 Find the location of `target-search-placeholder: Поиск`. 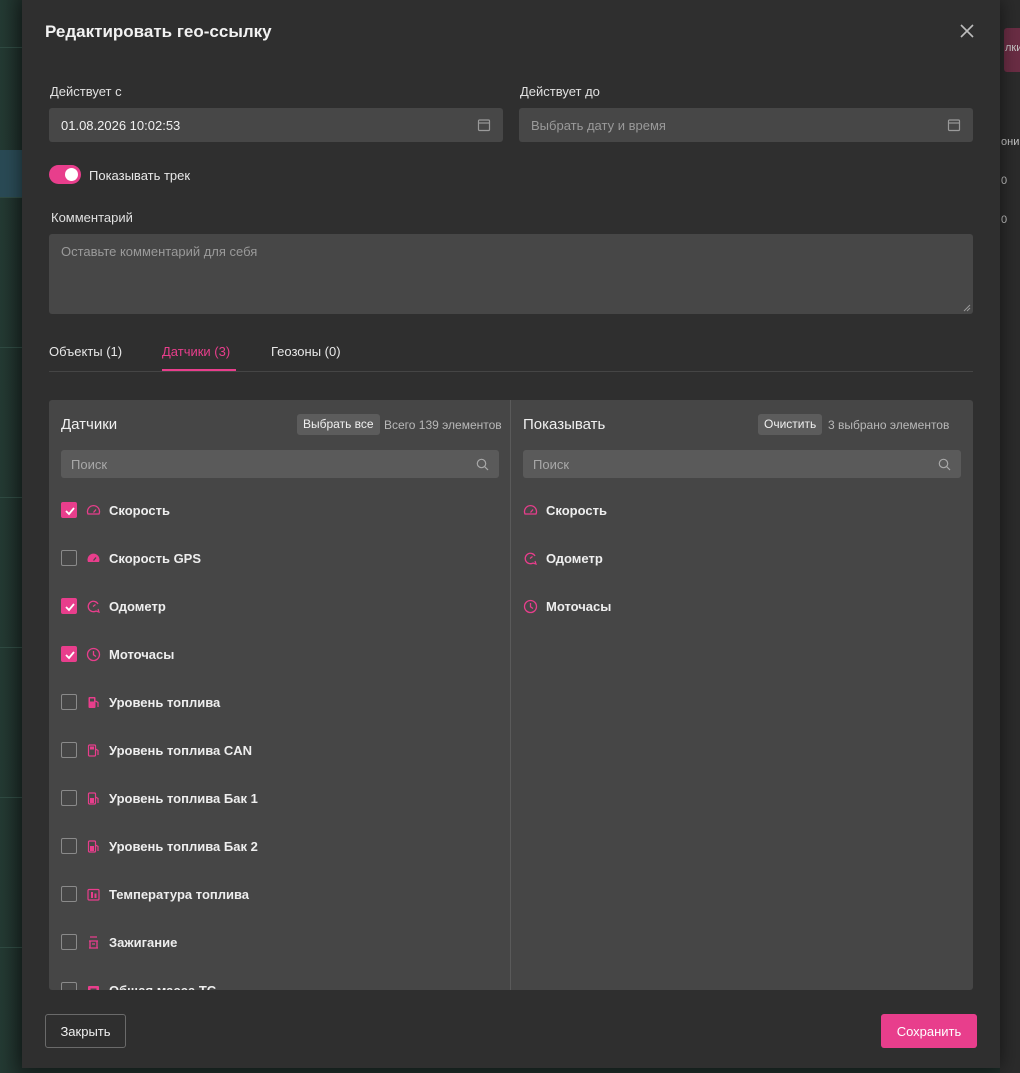

target-search-placeholder: Поиск is located at coordinates (551, 464).